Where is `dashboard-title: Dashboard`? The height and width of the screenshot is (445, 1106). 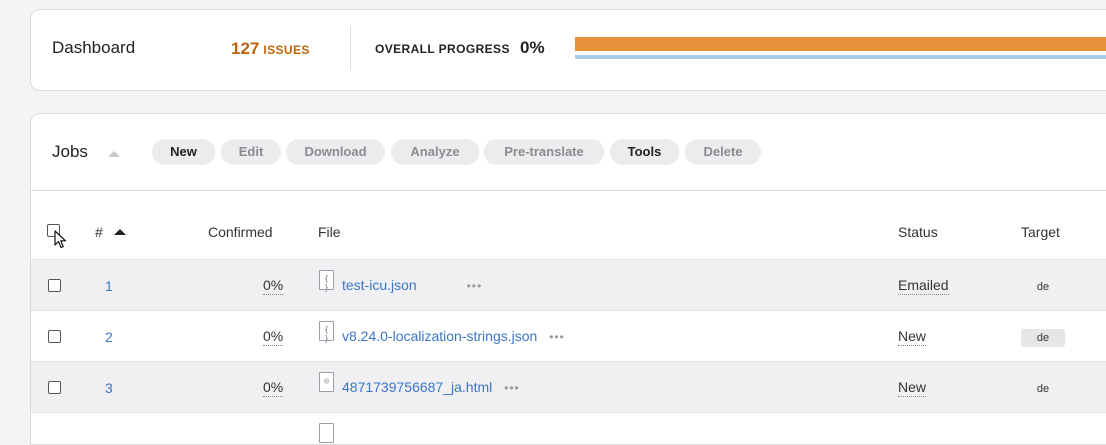
dashboard-title: Dashboard is located at coordinates (94, 47).